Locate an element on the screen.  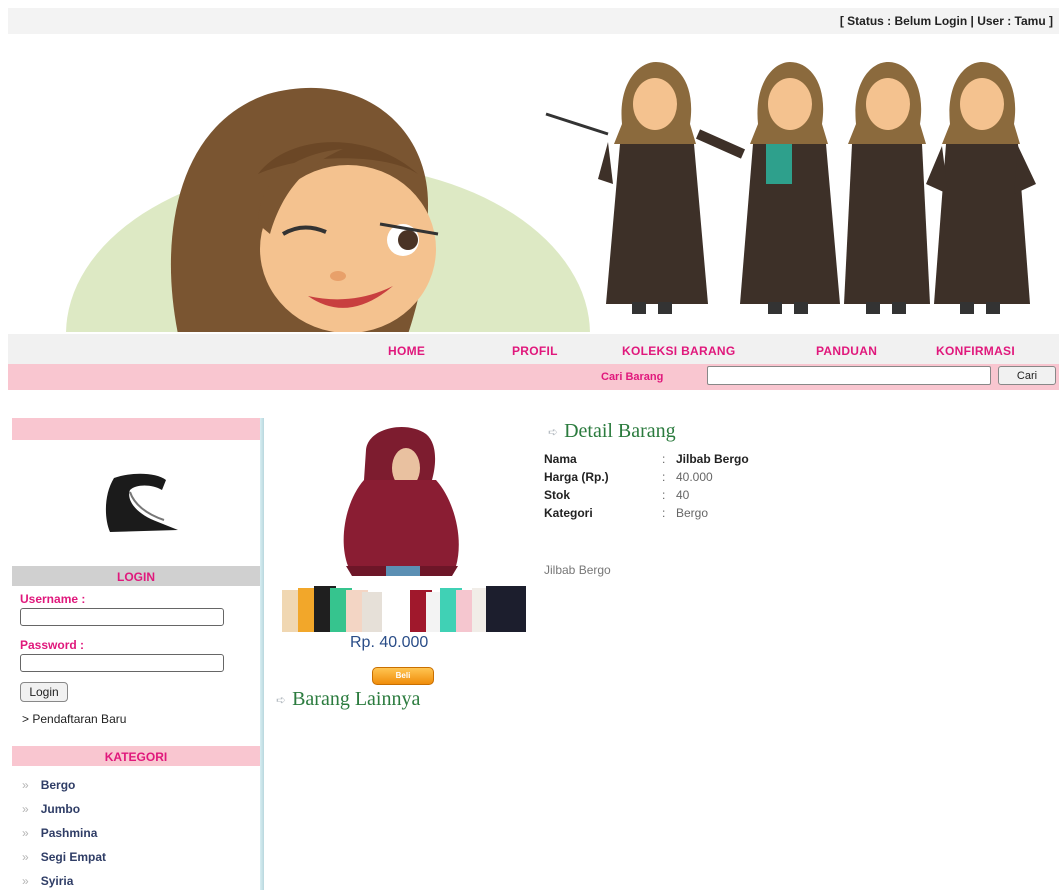
nav-koleksi-barang: KOLEKSI BARANG is located at coordinates (679, 351).